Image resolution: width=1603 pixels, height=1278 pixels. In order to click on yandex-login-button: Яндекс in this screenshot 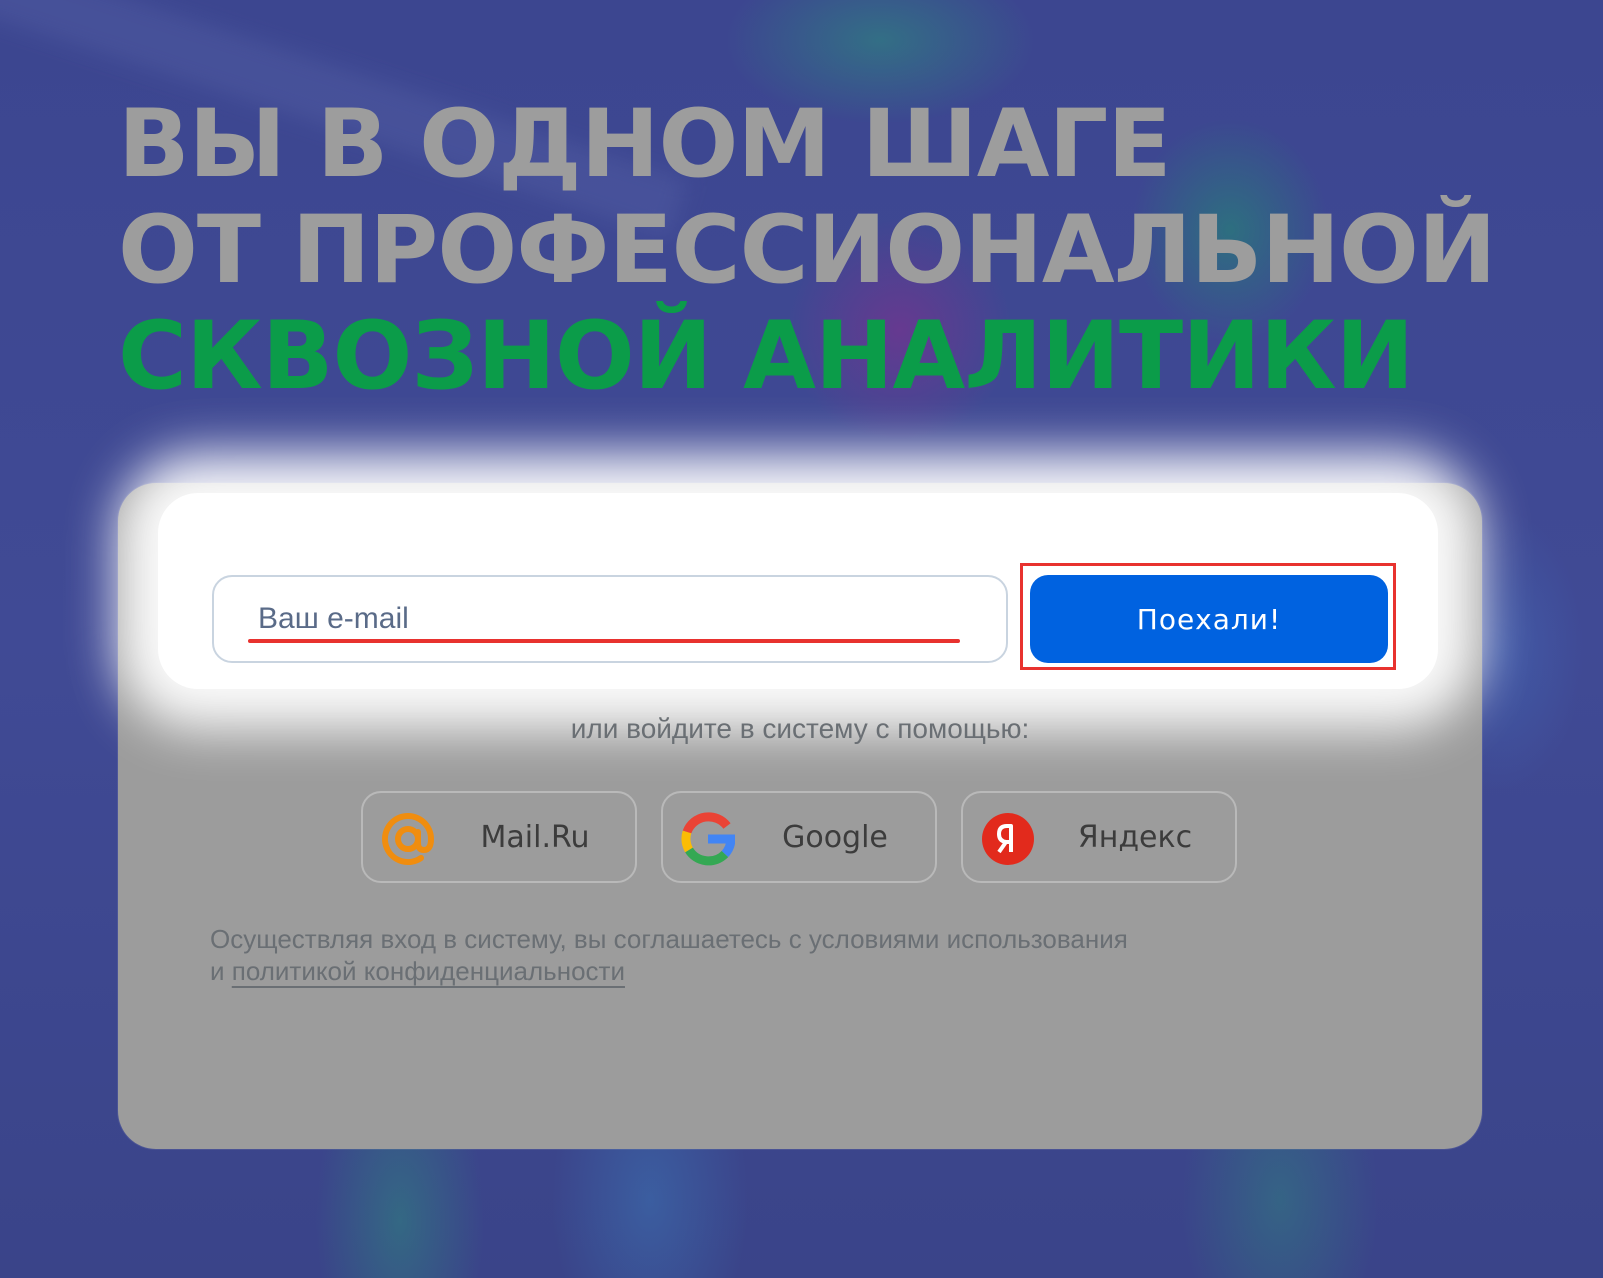, I will do `click(1099, 837)`.